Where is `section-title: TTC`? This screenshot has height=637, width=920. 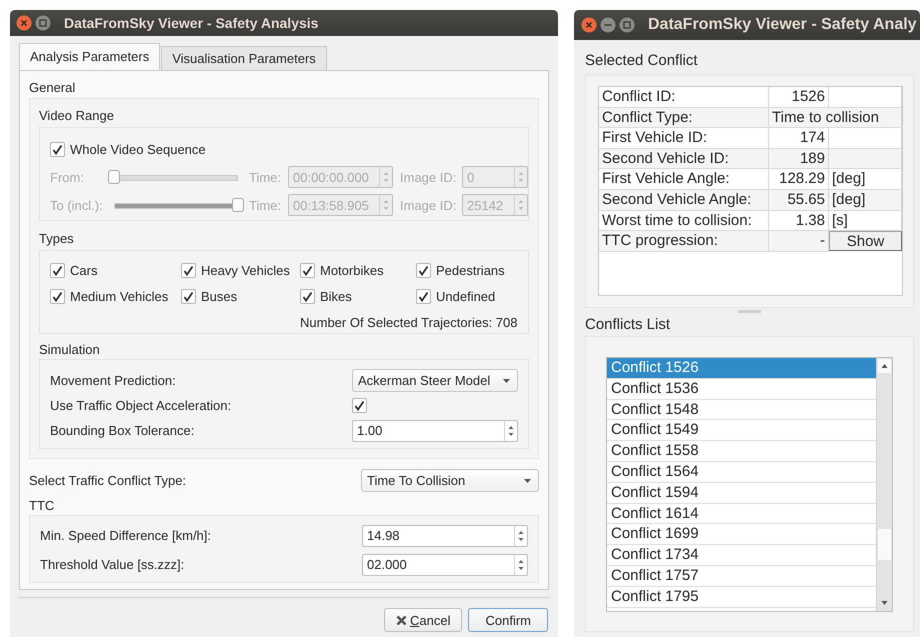
section-title: TTC is located at coordinates (42, 506).